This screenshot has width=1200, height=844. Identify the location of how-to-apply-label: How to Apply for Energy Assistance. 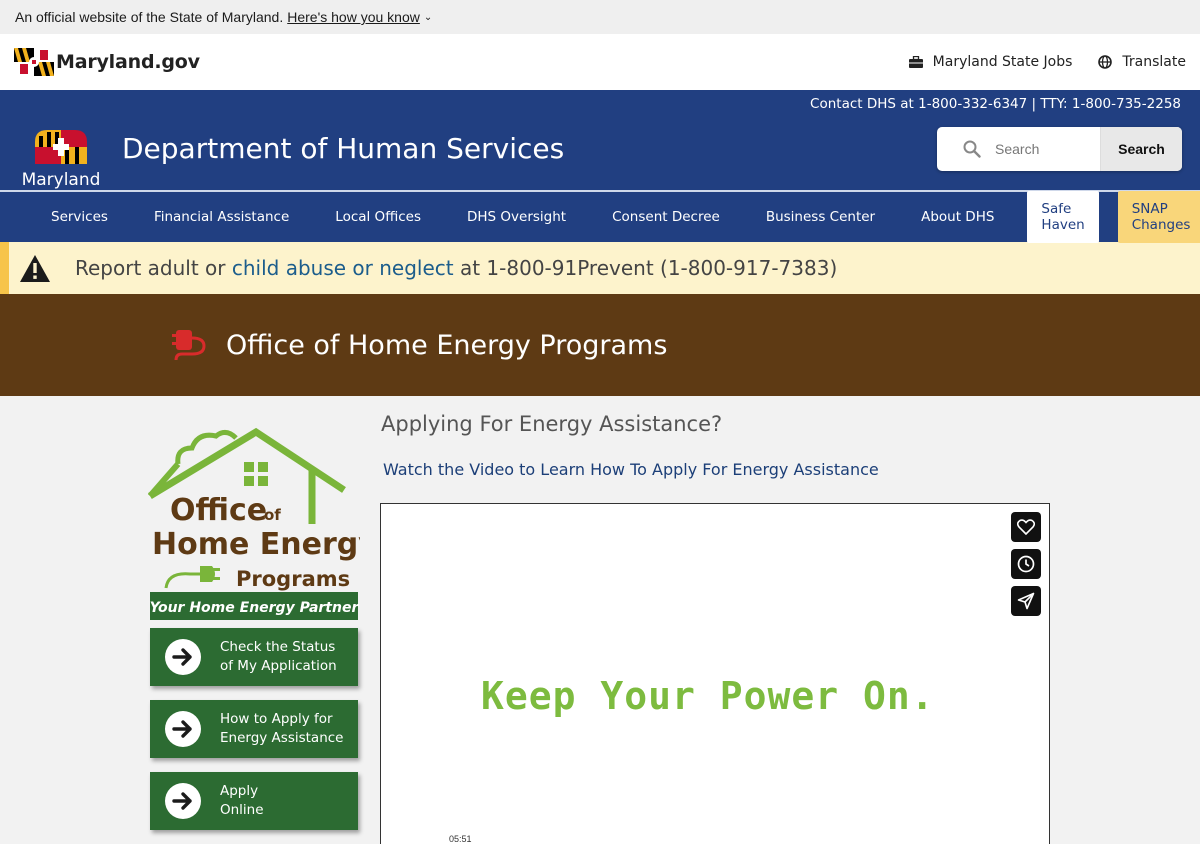
(282, 728).